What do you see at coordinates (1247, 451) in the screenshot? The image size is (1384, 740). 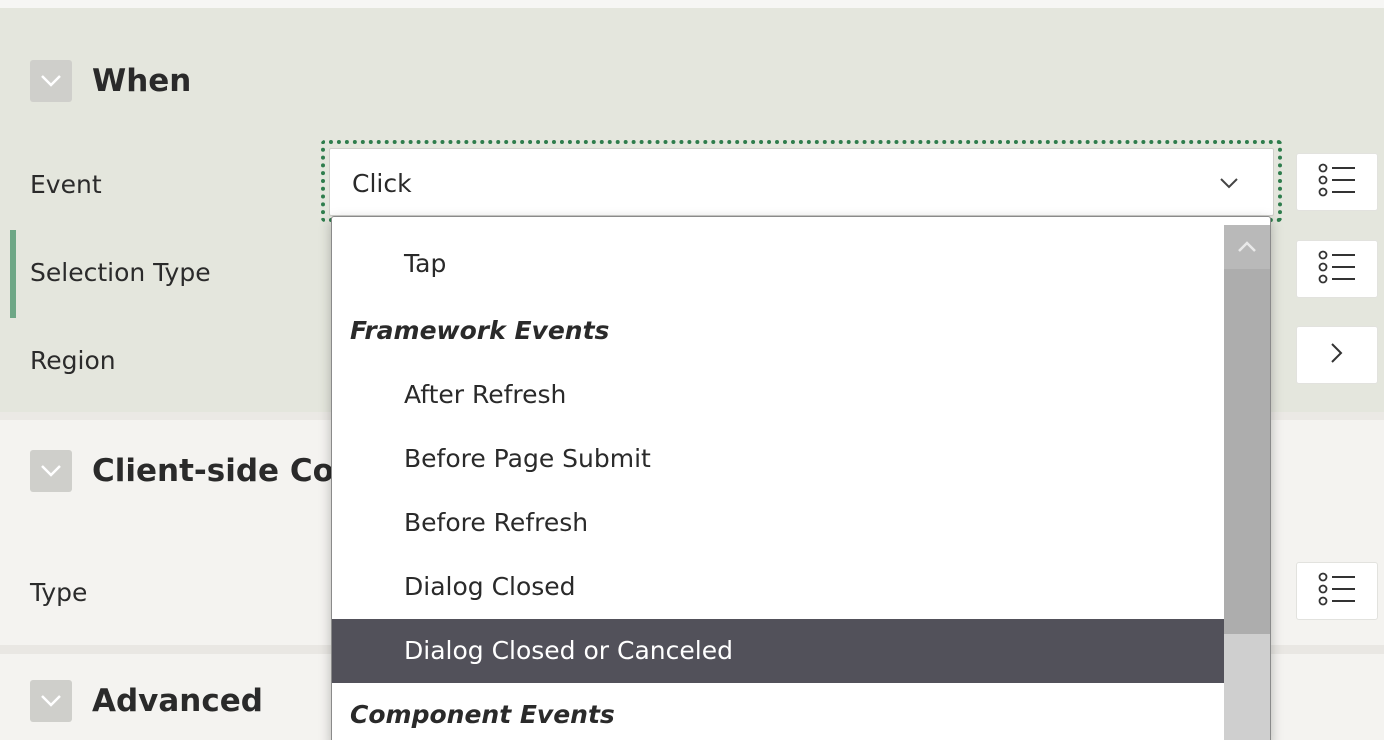 I see `scrollbar-thumb` at bounding box center [1247, 451].